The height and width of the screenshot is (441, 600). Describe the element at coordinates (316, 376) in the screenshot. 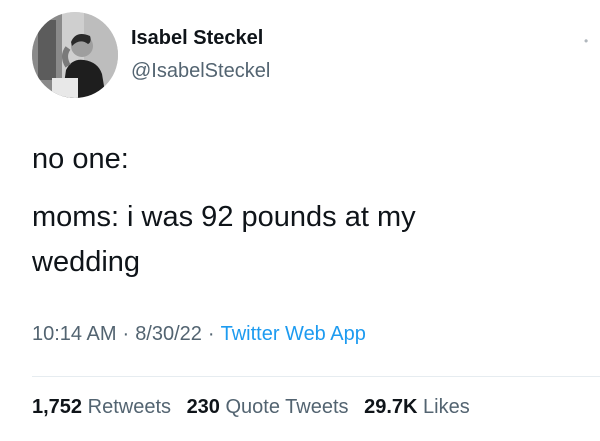

I see `divider` at that location.